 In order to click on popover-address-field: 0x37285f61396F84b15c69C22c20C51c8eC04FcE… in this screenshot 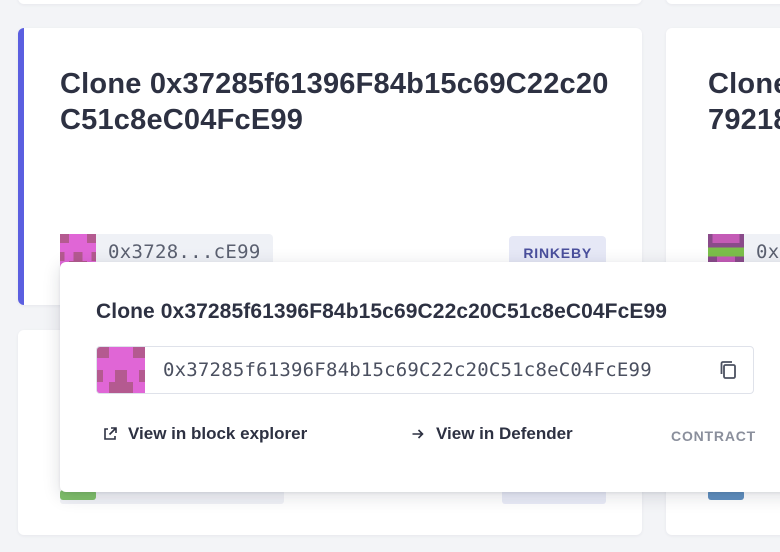, I will do `click(425, 370)`.